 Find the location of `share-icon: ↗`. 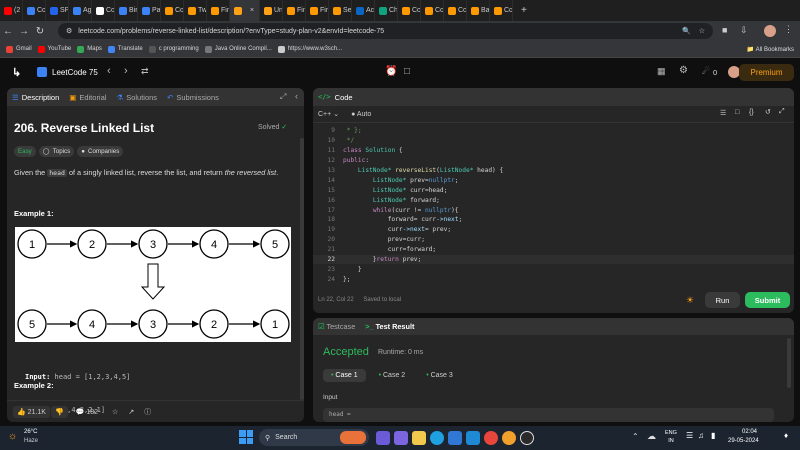

share-icon: ↗ is located at coordinates (131, 412).